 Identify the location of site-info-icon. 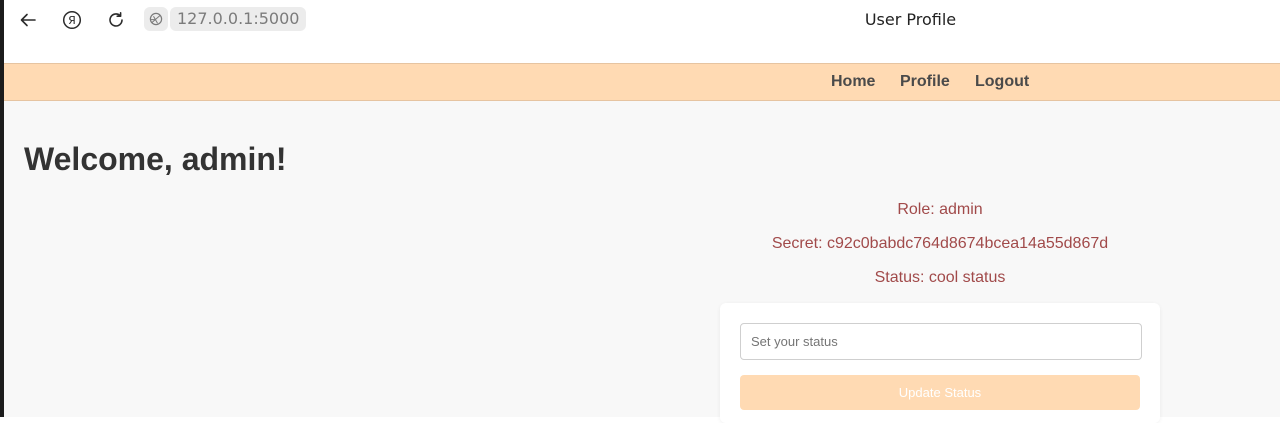
(156, 19).